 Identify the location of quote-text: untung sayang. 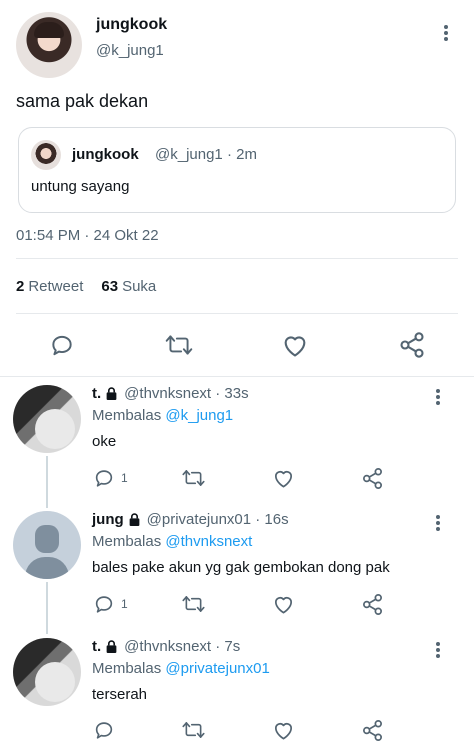
(80, 186).